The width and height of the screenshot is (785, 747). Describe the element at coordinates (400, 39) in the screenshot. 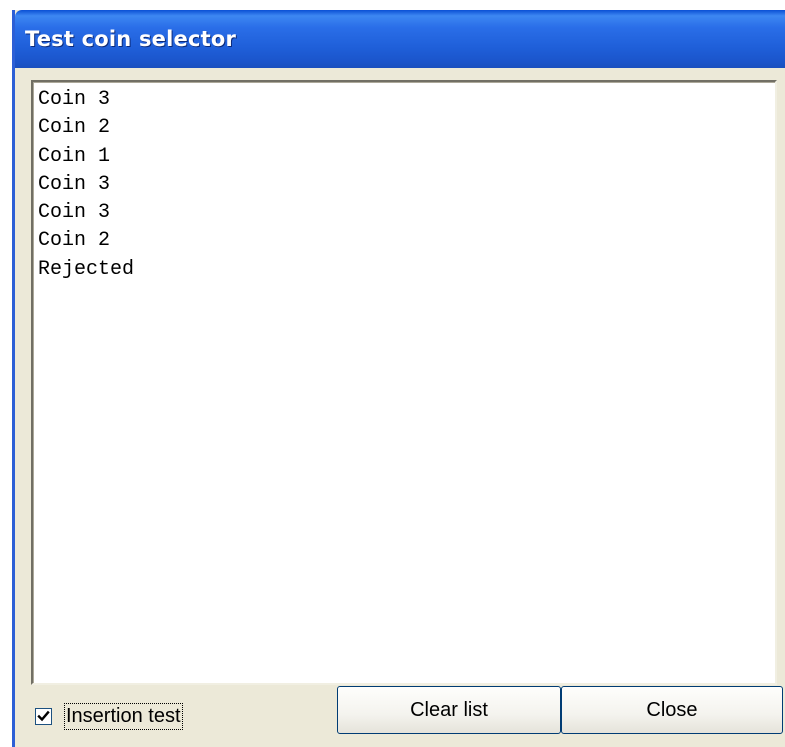

I see `title-bar: Test coin selector` at that location.